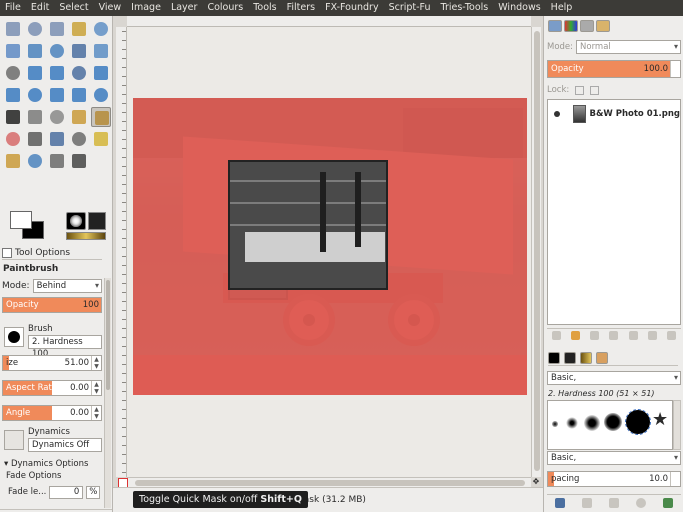  What do you see at coordinates (35, 51) in the screenshot?
I see `tool-button-foreground-select` at bounding box center [35, 51].